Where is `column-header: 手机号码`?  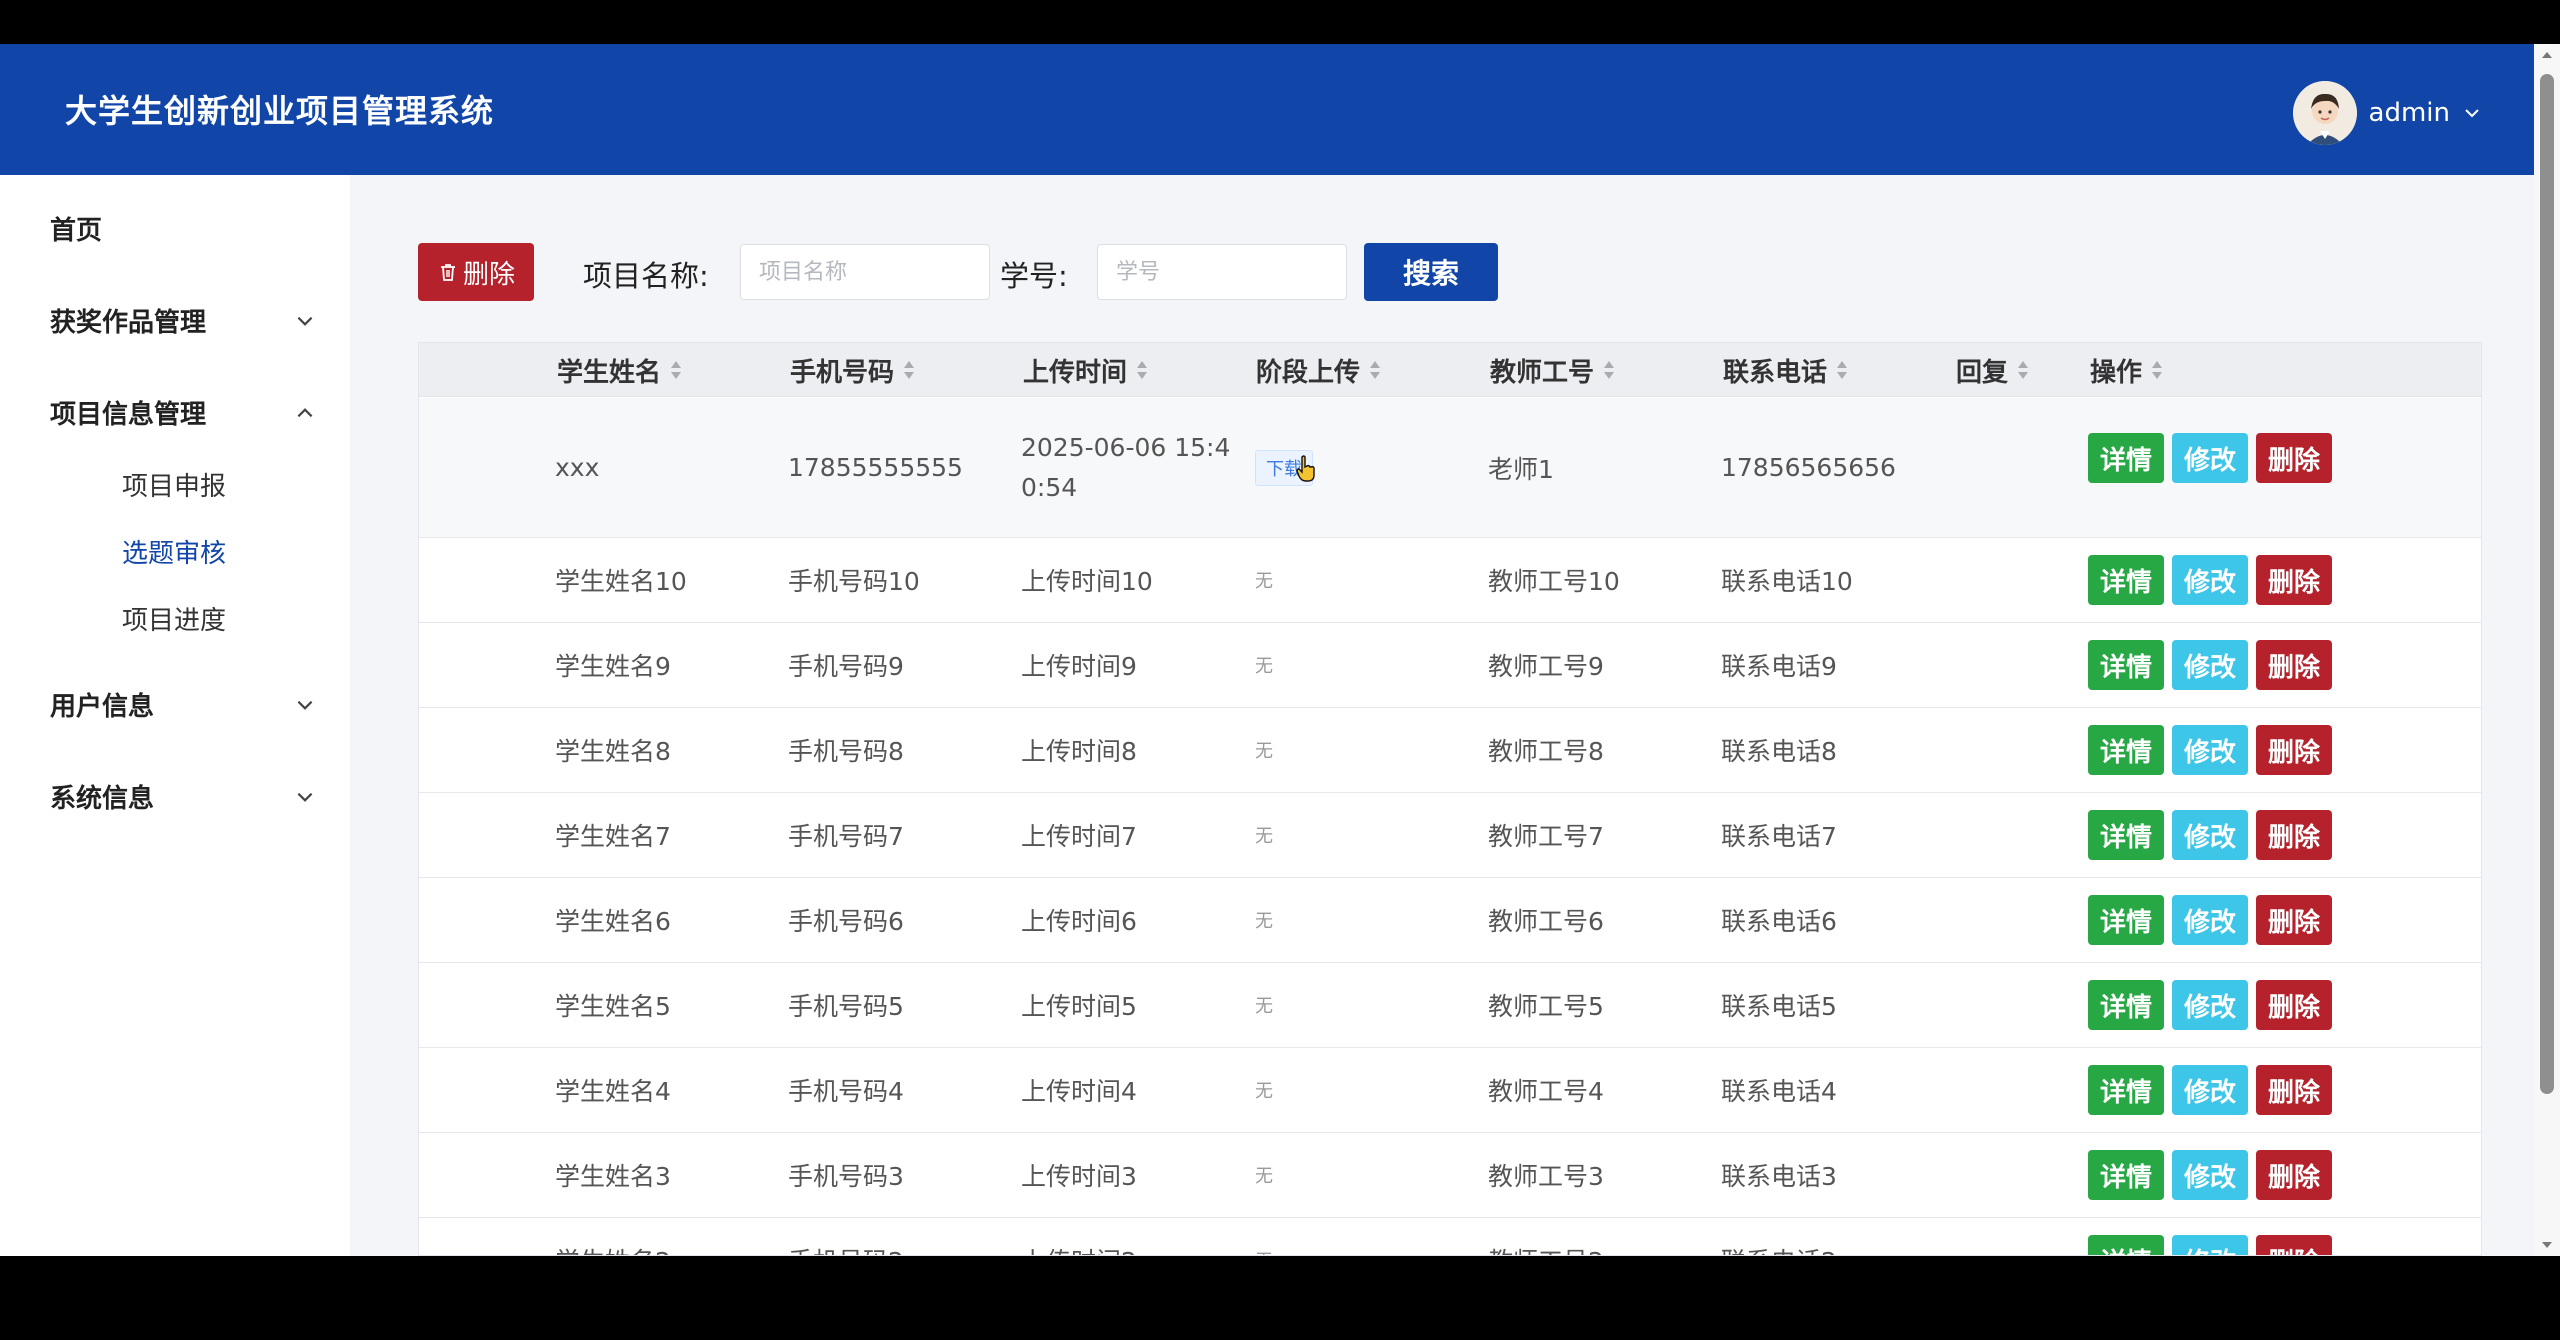 column-header: 手机号码 is located at coordinates (853, 370).